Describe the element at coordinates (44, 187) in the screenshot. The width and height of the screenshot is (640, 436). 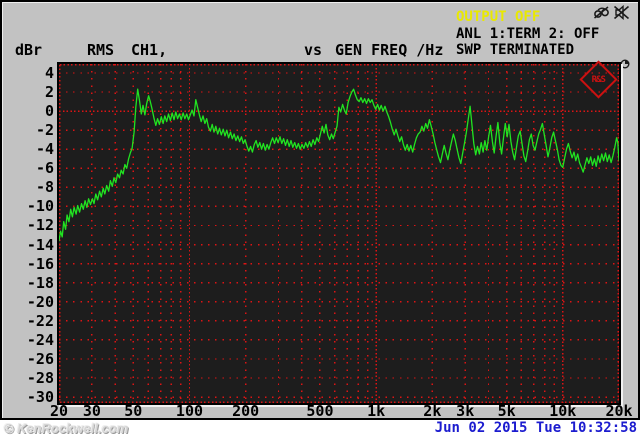
I see `y-tick-label: -8` at that location.